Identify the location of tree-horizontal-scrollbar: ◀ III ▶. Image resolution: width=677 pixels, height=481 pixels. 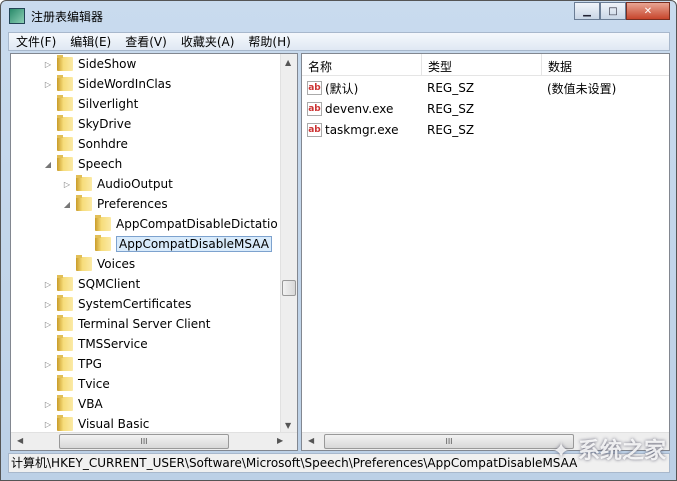
(154, 441).